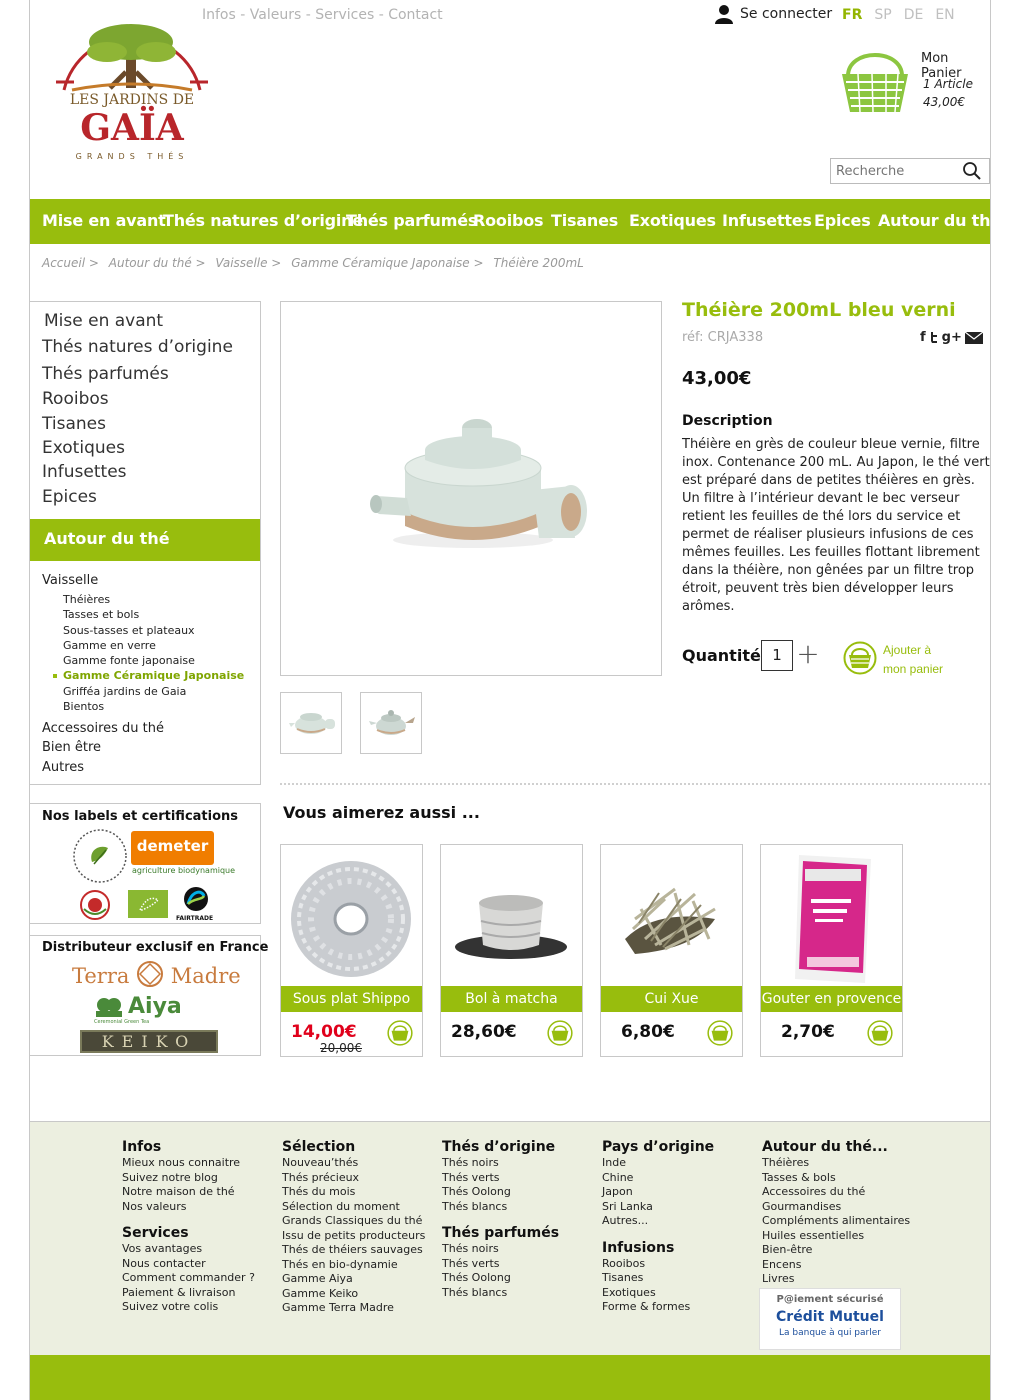  Describe the element at coordinates (836, 1207) in the screenshot. I see `footer-link: Gourmandises` at that location.